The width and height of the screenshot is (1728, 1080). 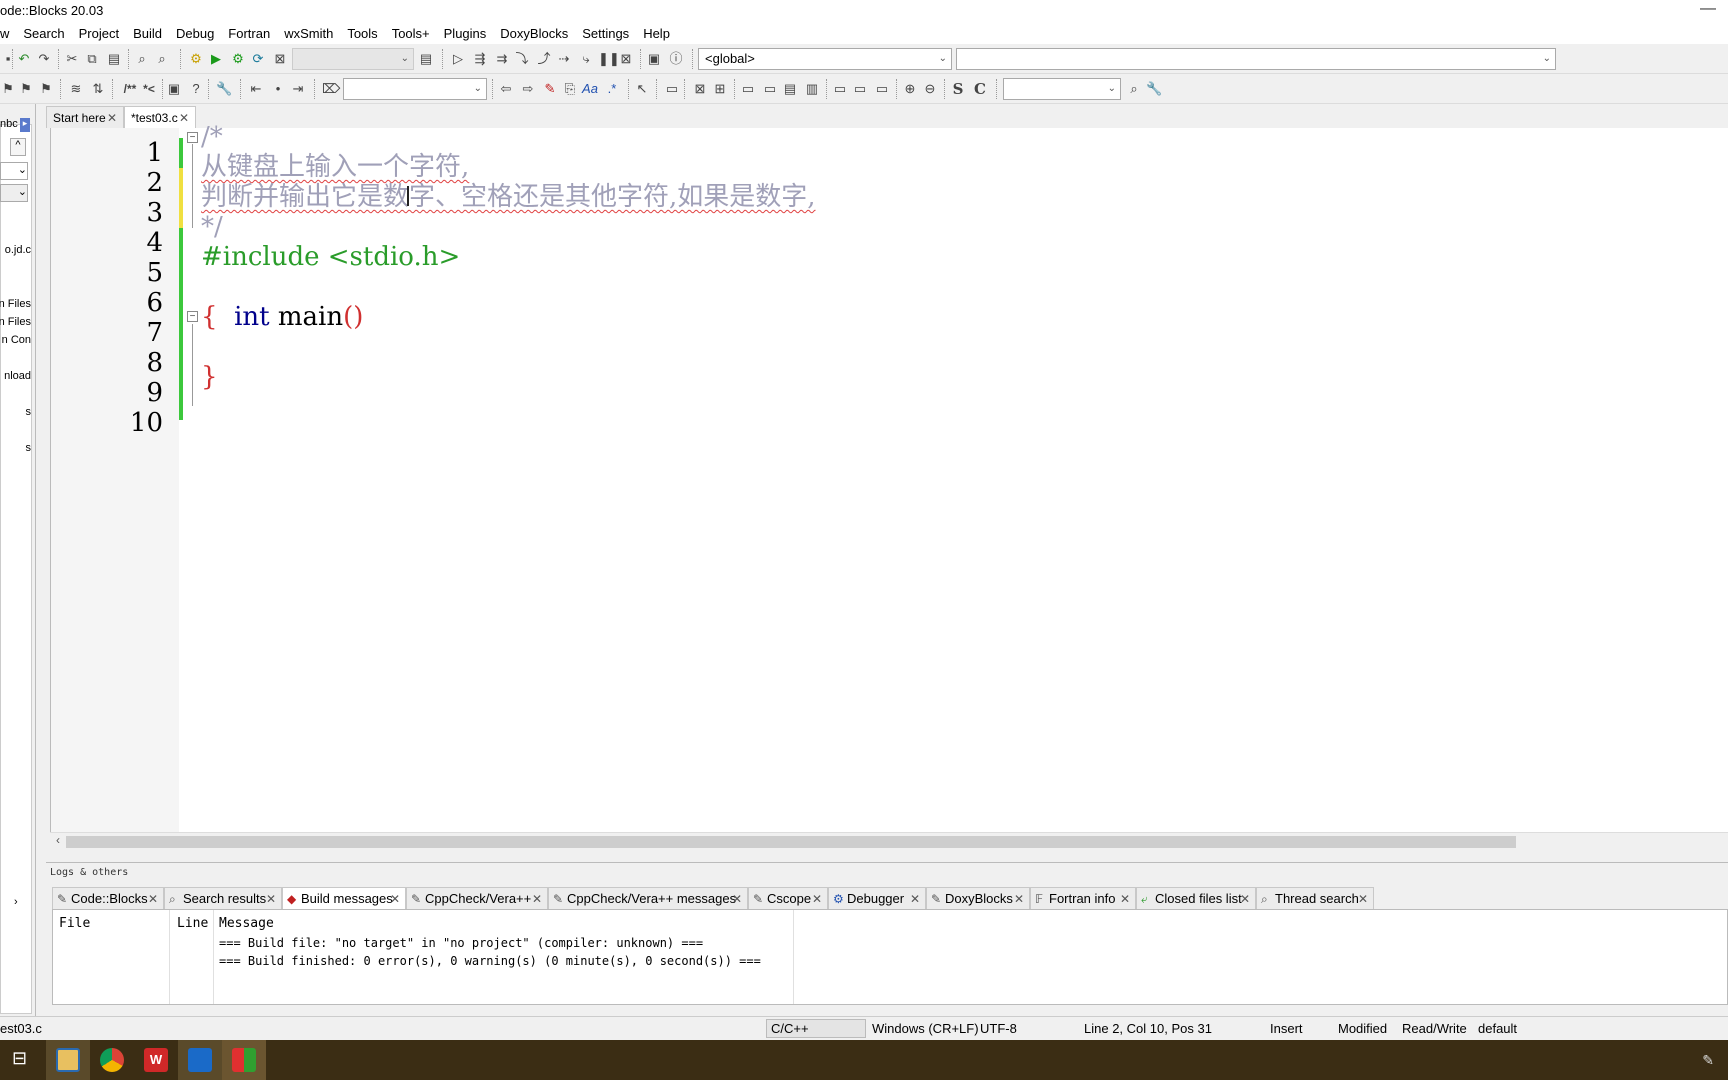 I want to click on chevron-right-icon: ›, so click(x=22, y=902).